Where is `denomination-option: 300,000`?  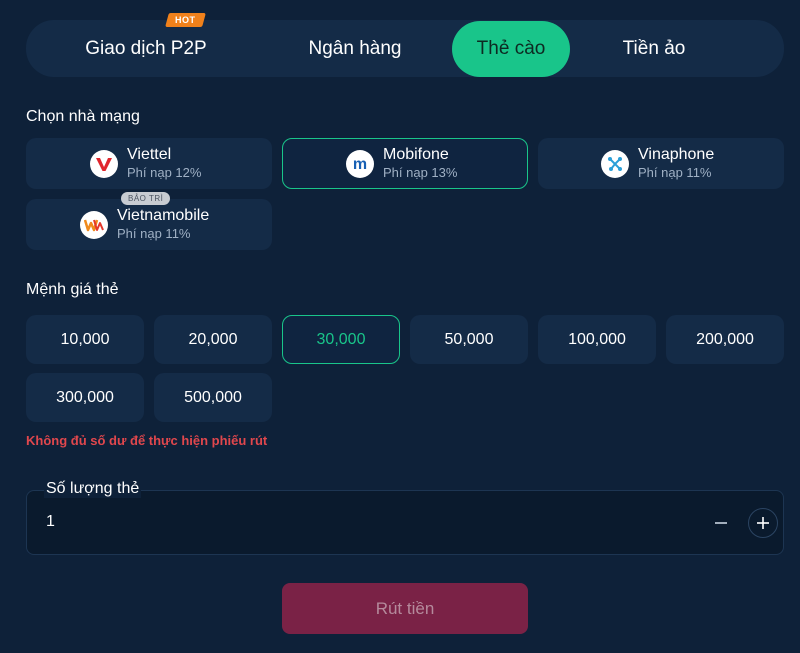
denomination-option: 300,000 is located at coordinates (85, 397).